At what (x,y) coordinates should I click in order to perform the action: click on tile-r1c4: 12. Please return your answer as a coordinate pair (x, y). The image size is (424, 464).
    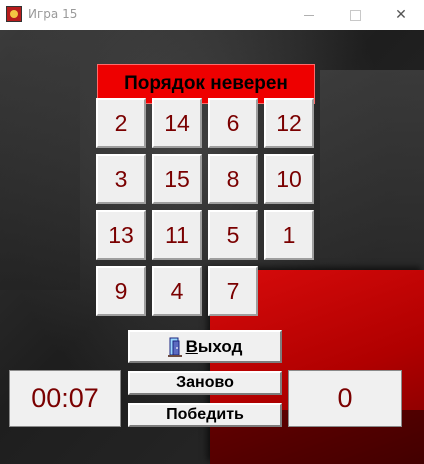
    Looking at the image, I should click on (289, 123).